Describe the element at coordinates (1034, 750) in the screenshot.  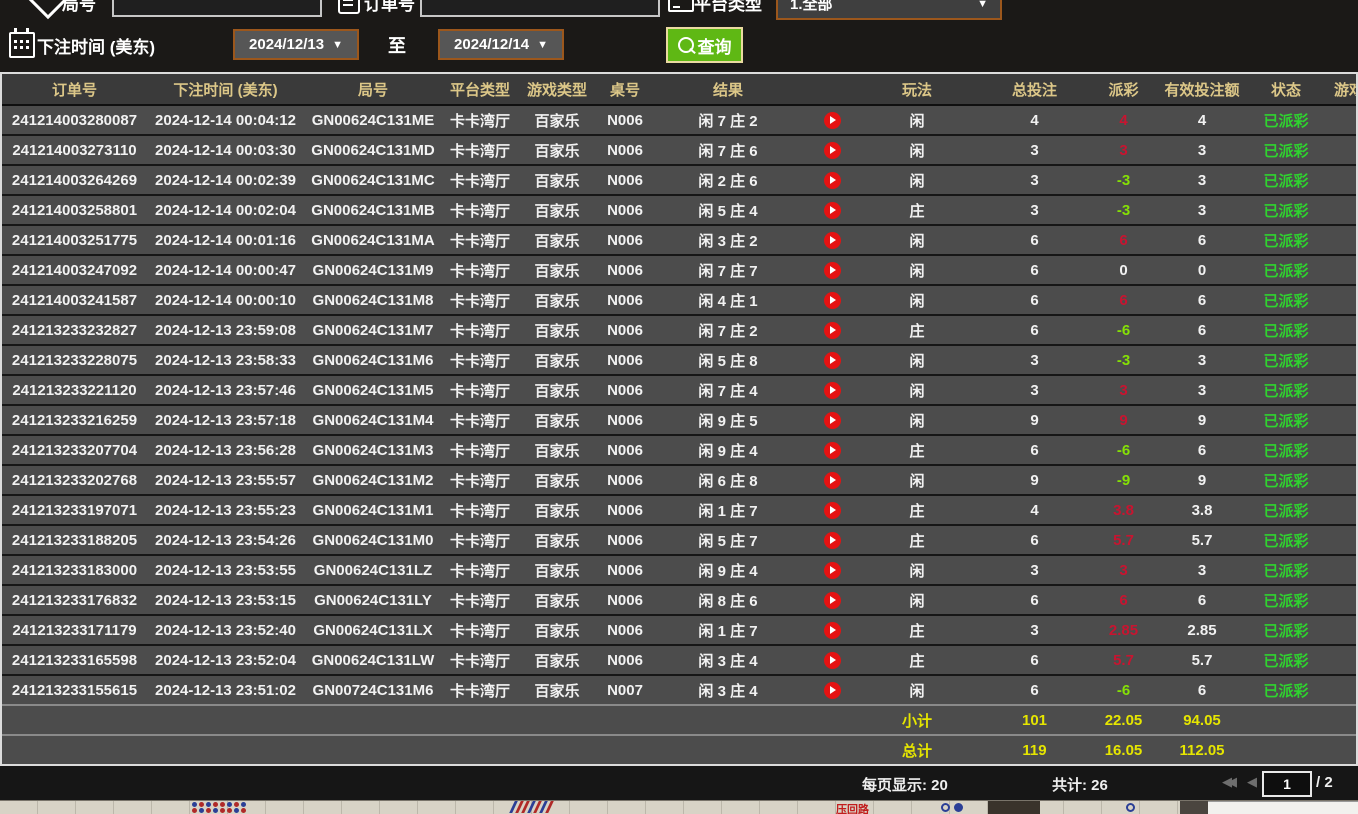
I see `totals-value: 119` at that location.